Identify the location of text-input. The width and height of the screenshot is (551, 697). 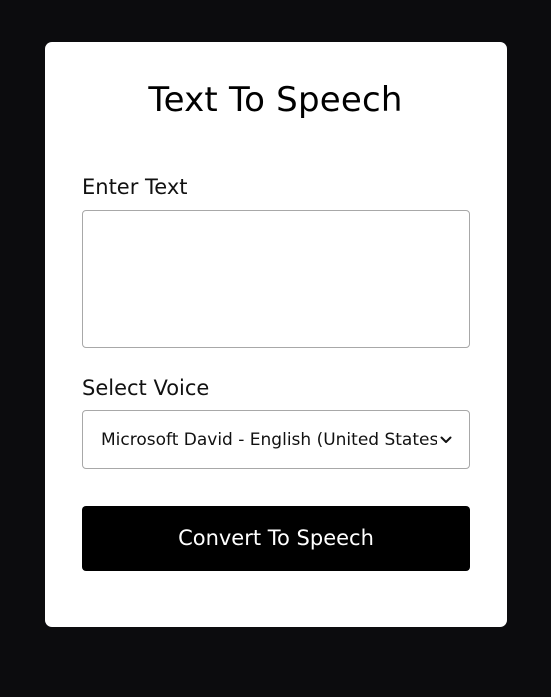
(276, 279).